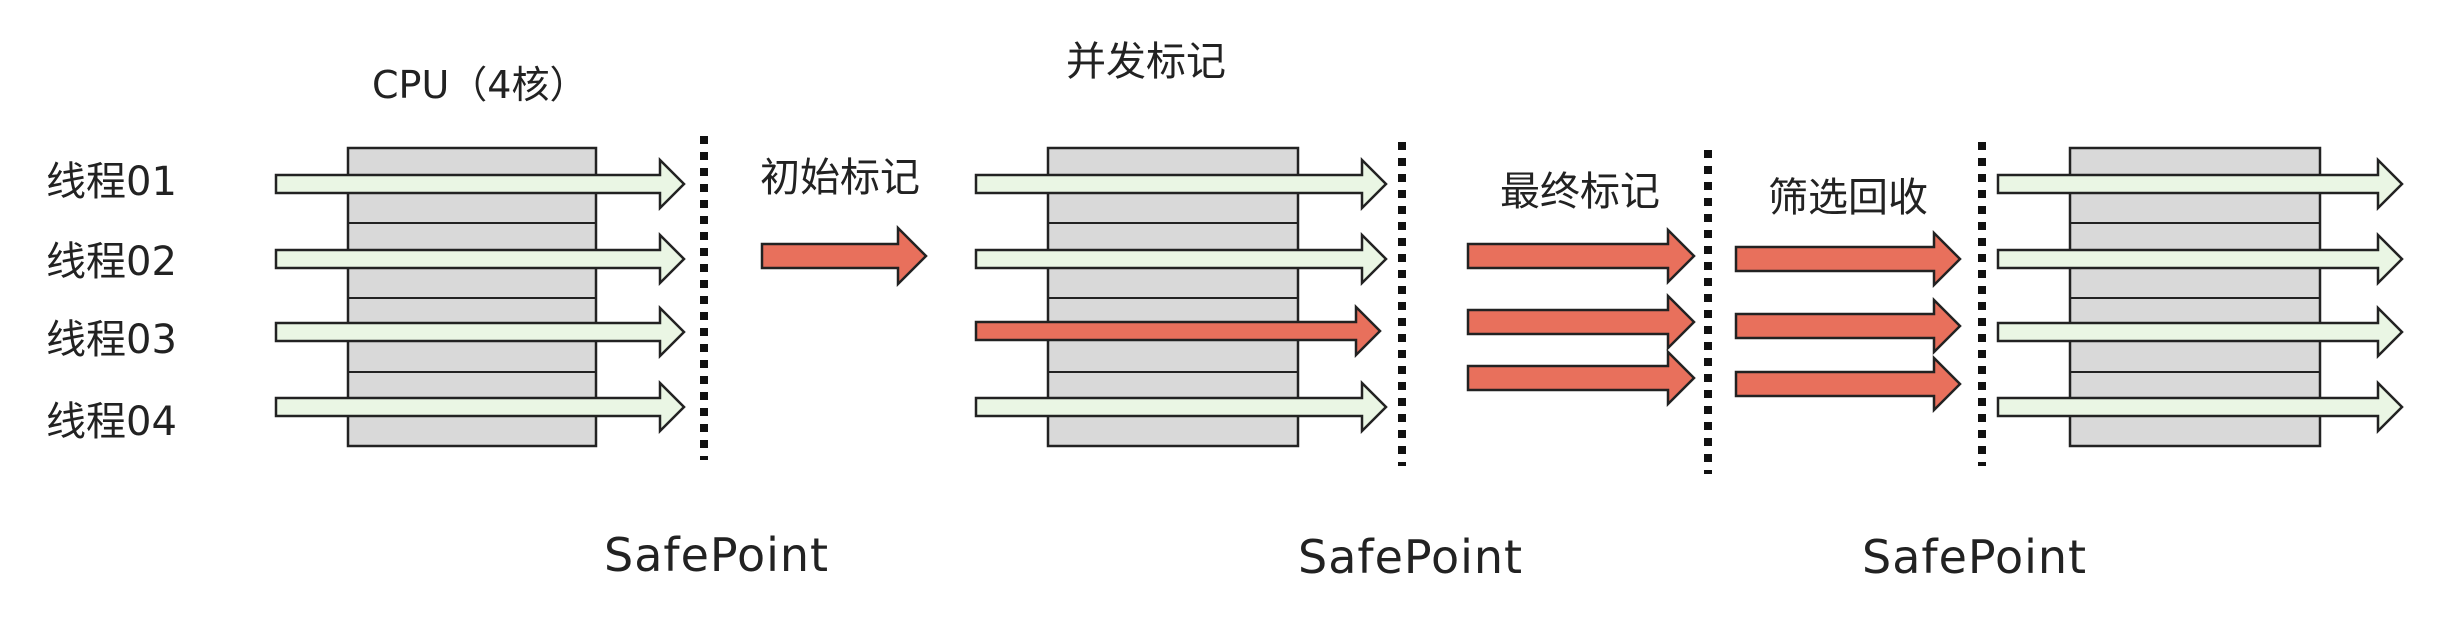 The height and width of the screenshot is (626, 2448). Describe the element at coordinates (844, 256) in the screenshot. I see `gc-arrow-initial-mark` at that location.